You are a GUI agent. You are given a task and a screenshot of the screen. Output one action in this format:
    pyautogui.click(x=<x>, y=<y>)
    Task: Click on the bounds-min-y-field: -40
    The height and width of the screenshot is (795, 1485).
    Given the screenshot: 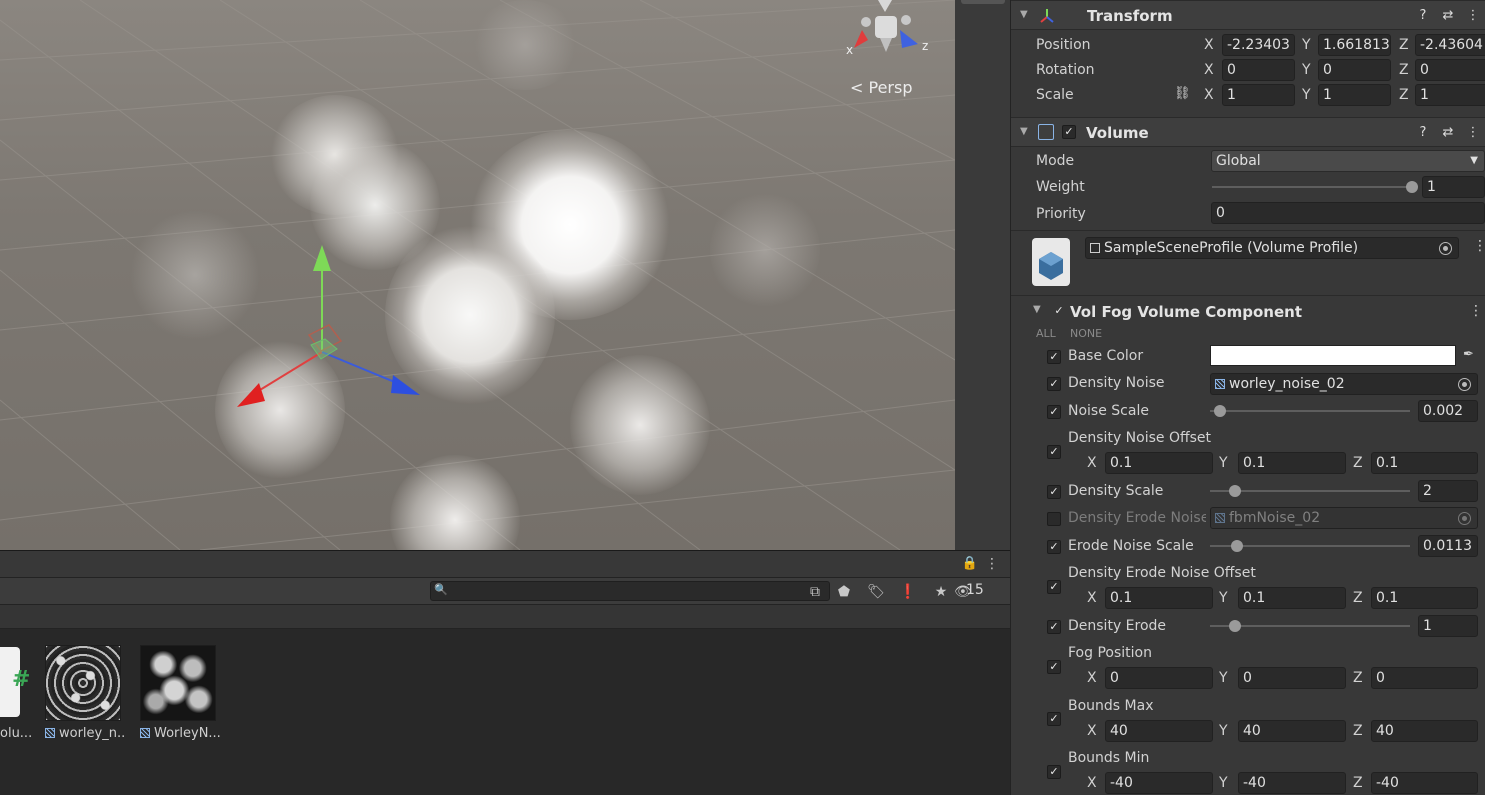 What is the action you would take?
    pyautogui.click(x=1292, y=783)
    